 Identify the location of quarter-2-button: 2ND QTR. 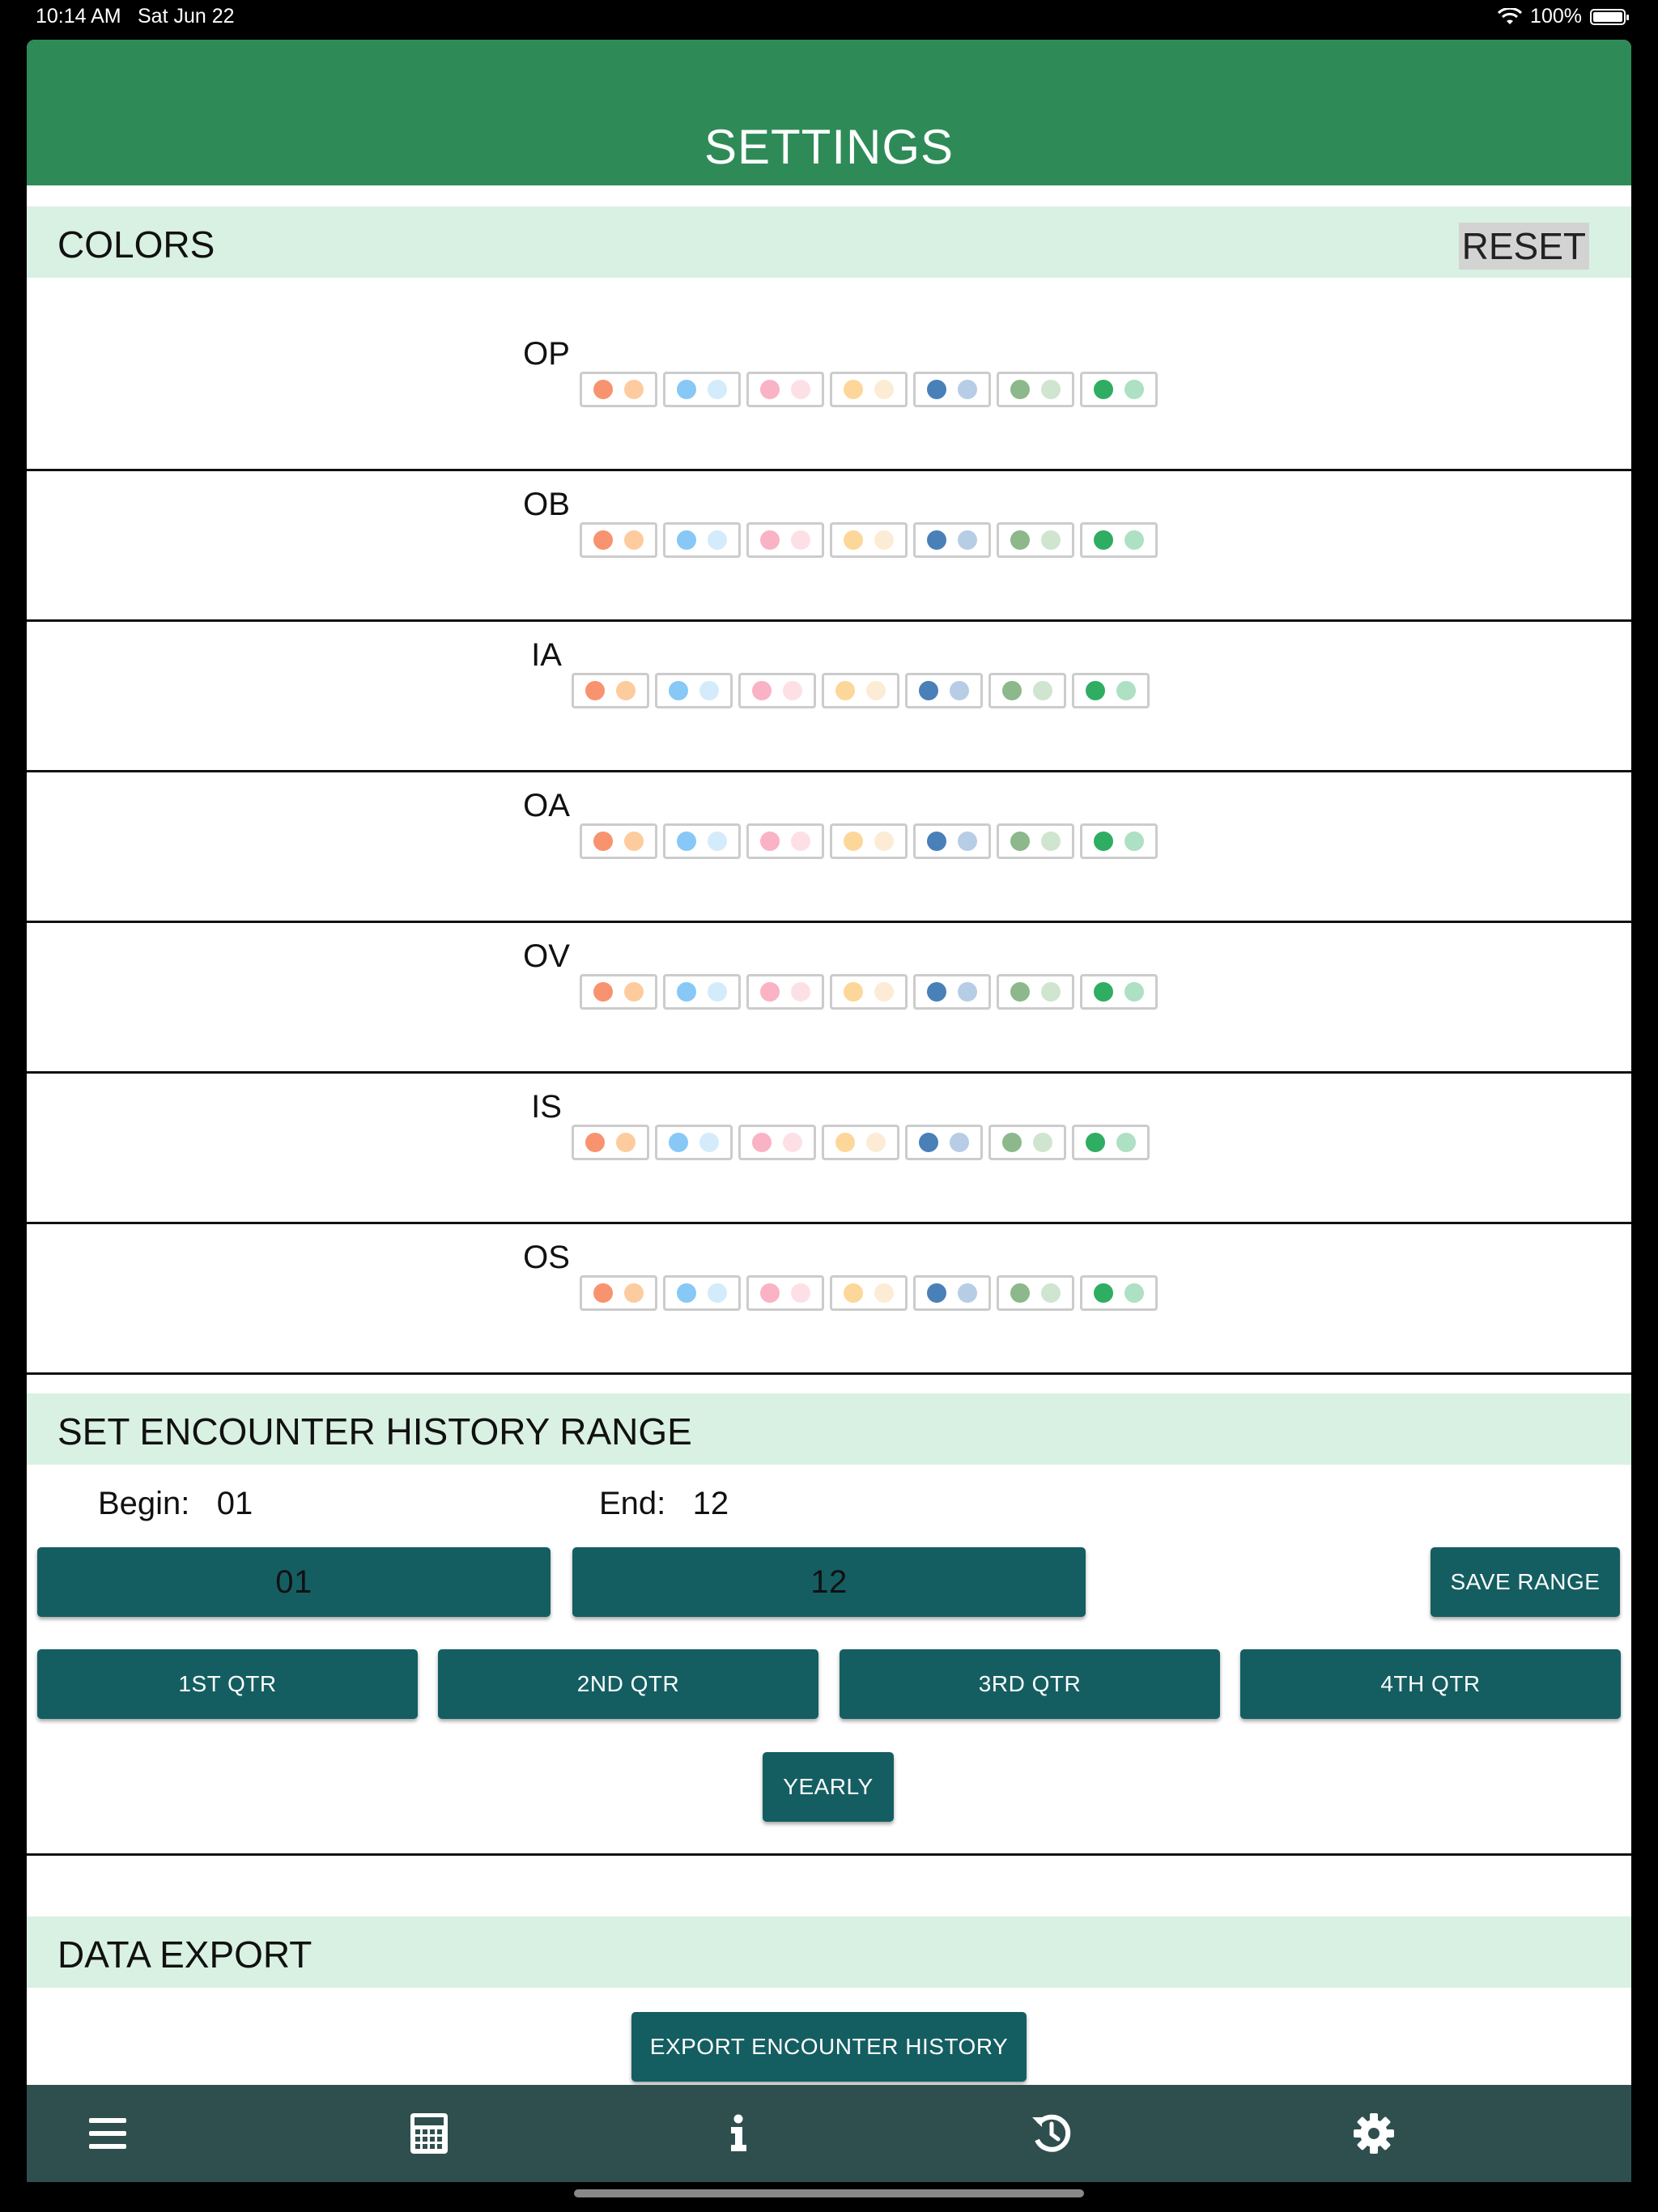
(628, 1684).